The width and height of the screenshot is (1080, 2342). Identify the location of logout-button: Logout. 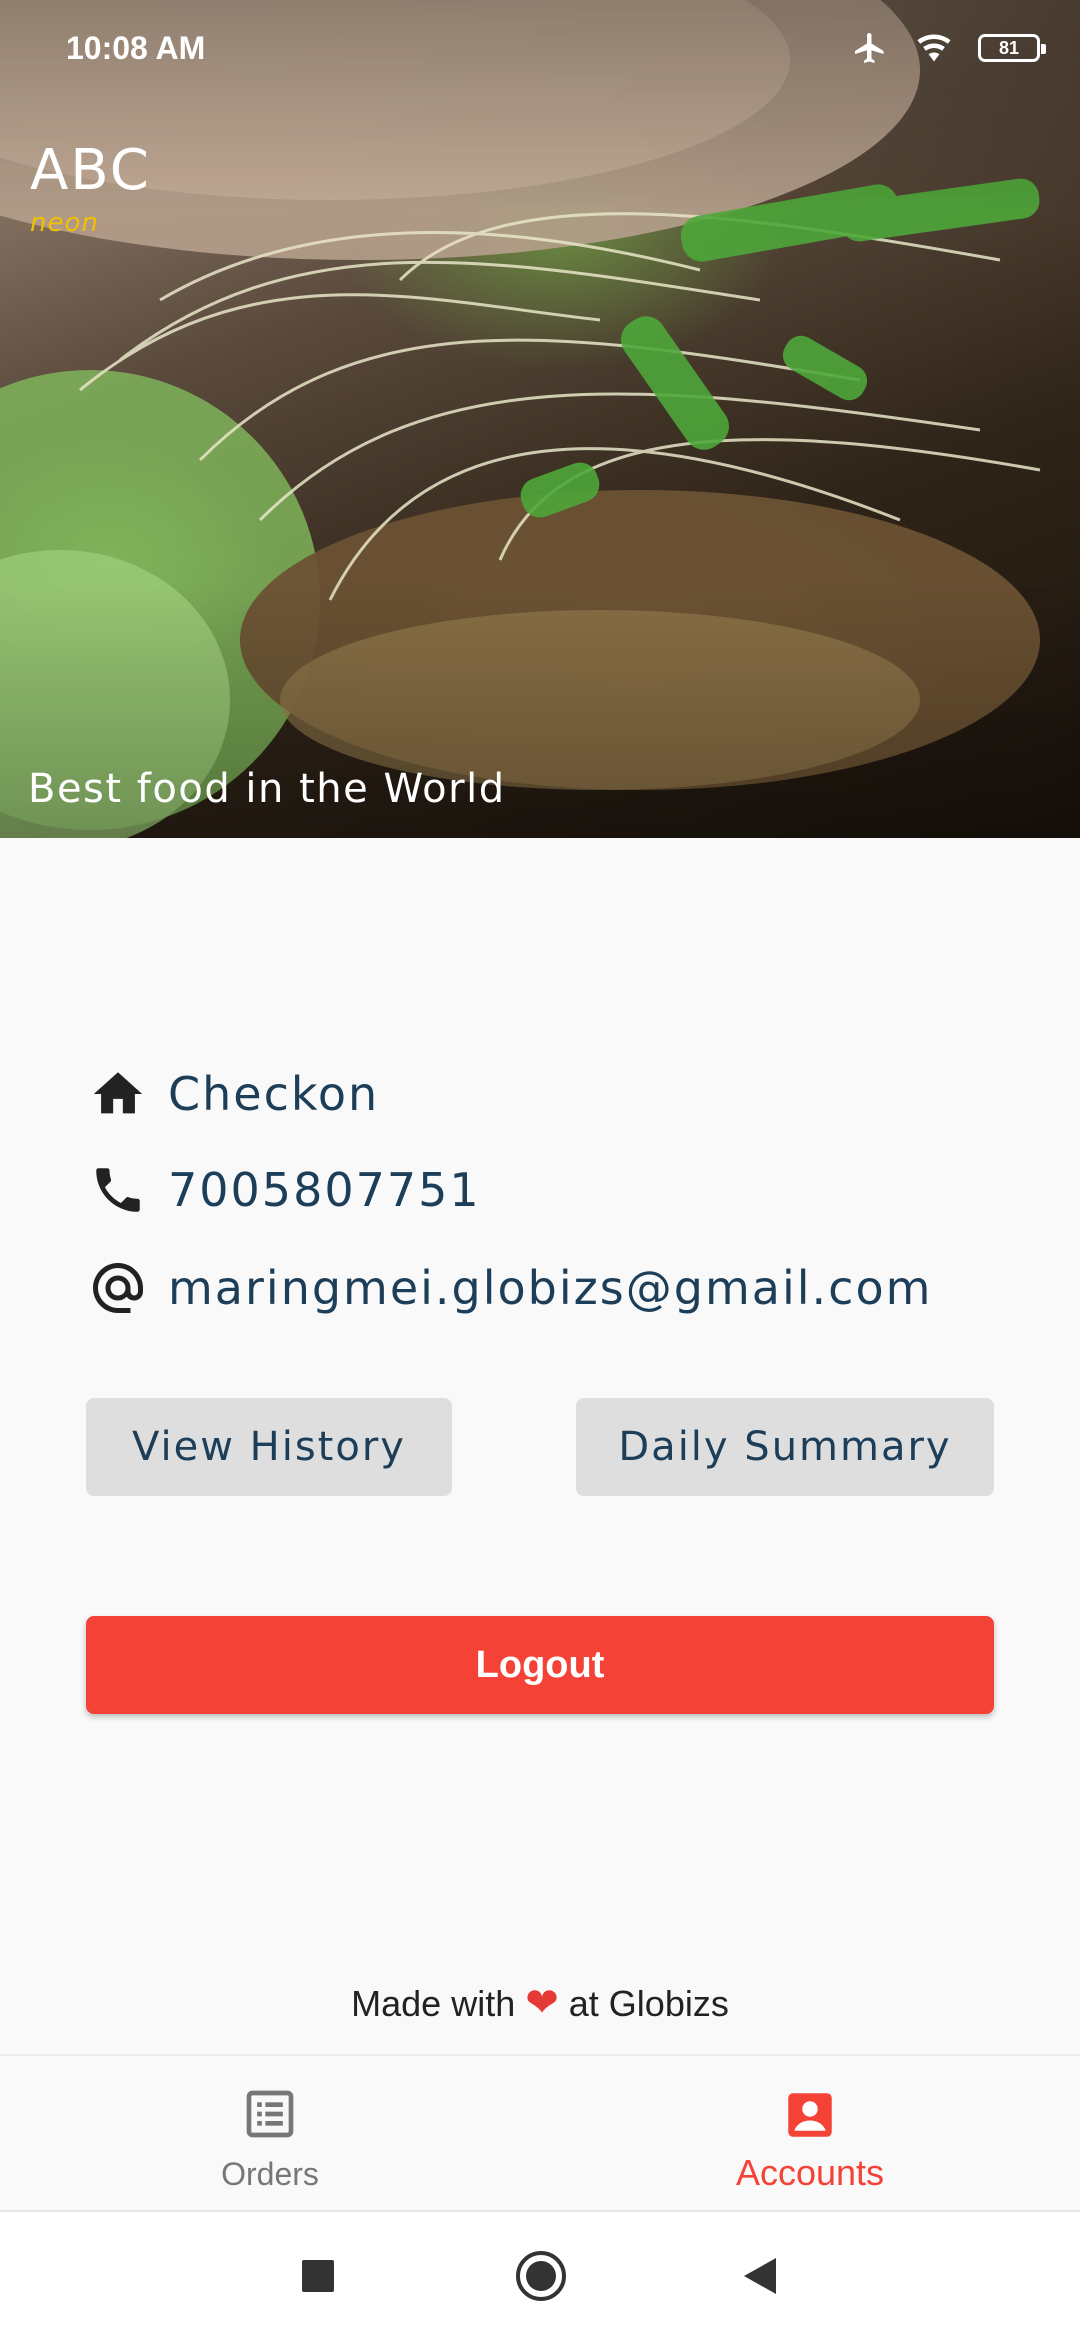
(540, 1665).